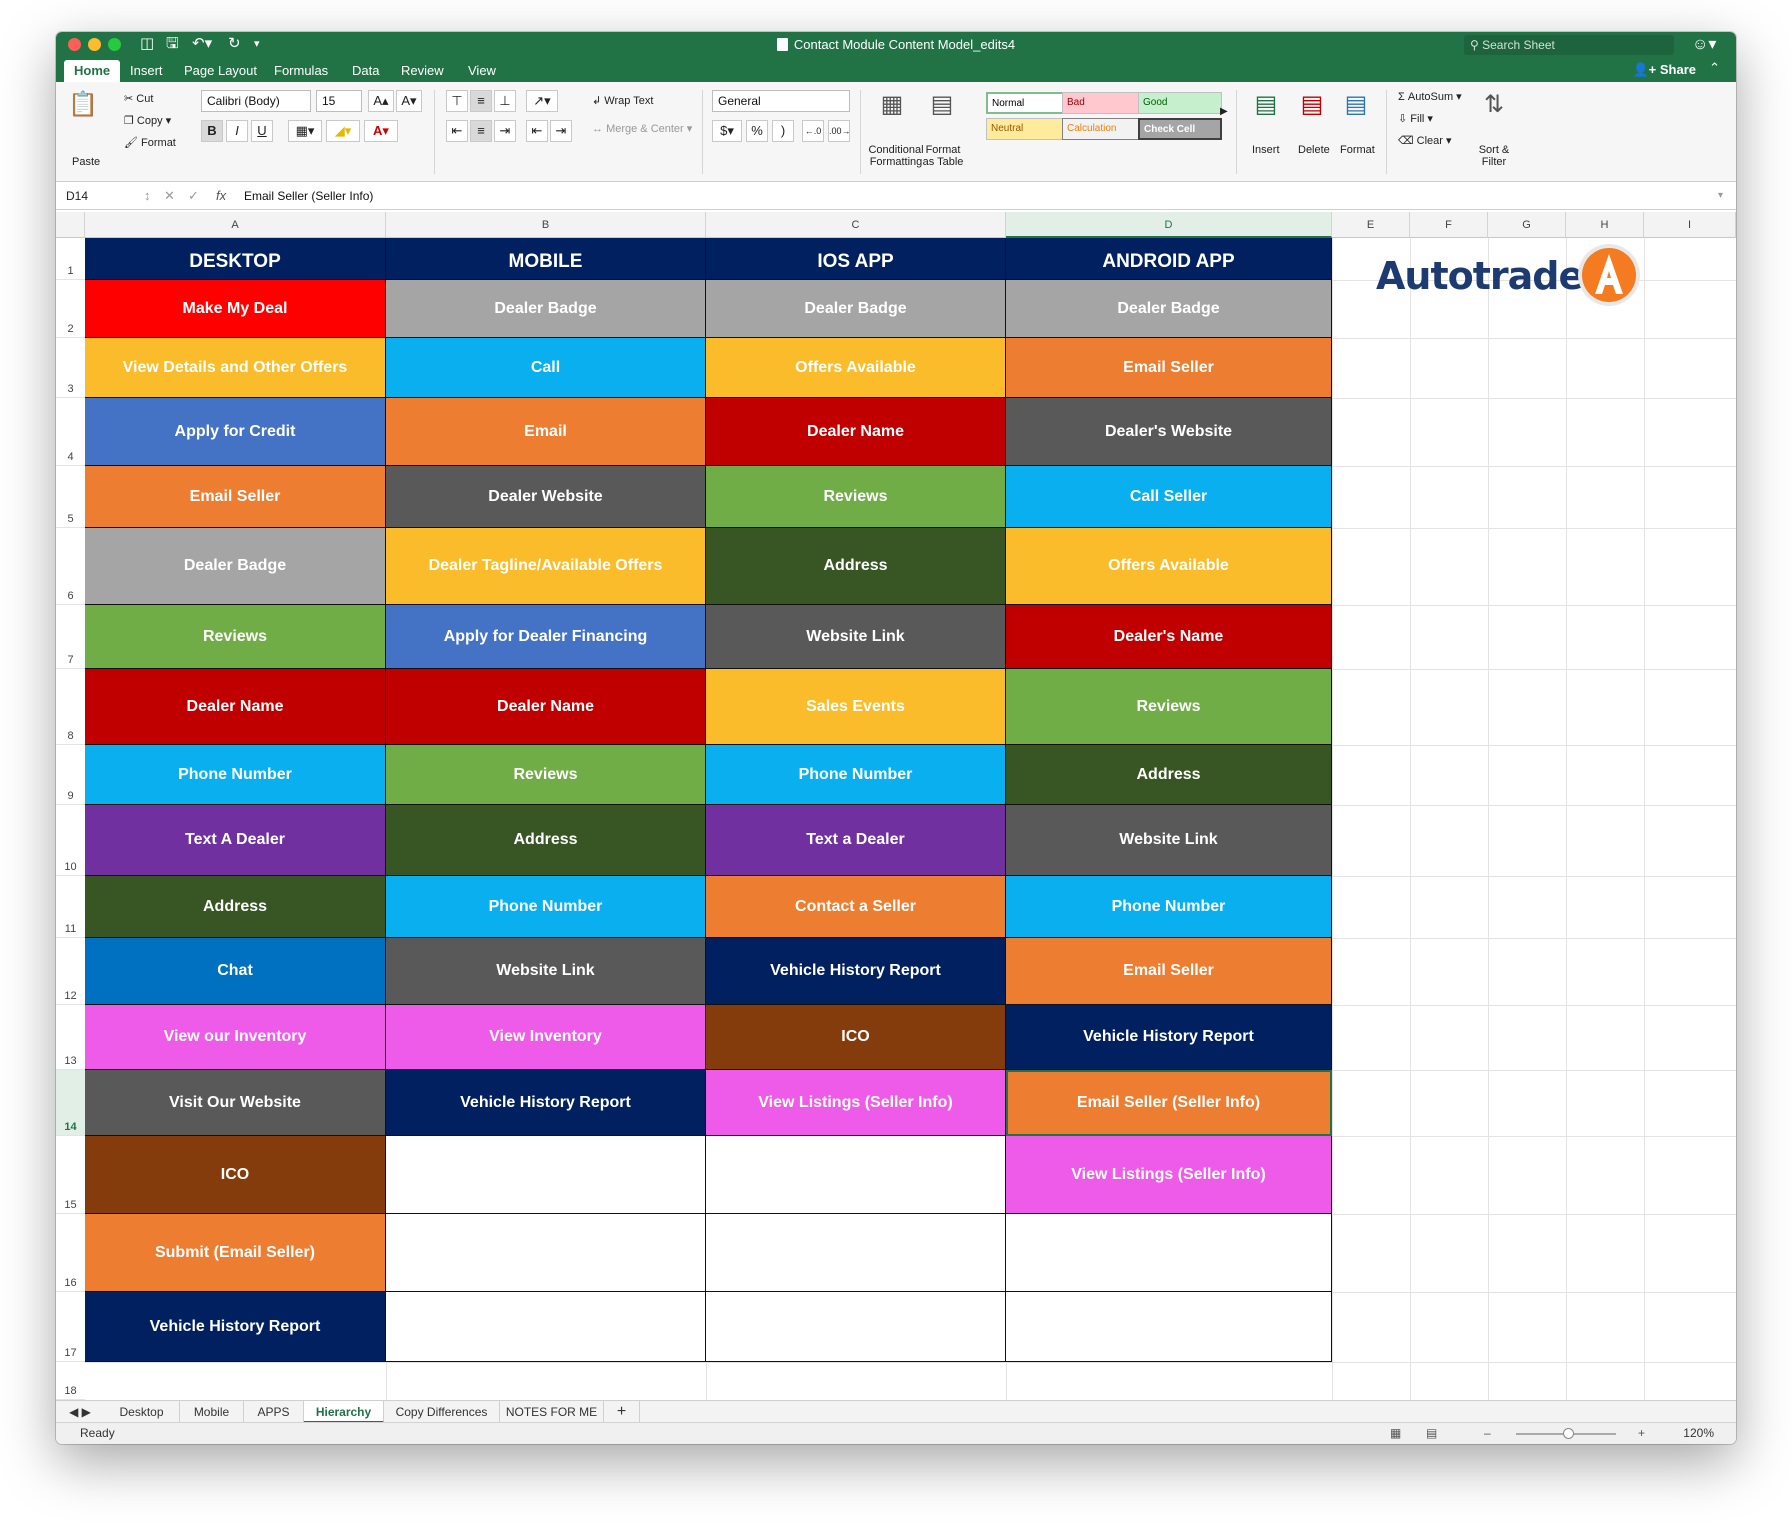 The height and width of the screenshot is (1525, 1792). Describe the element at coordinates (235, 707) in the screenshot. I see `cell-desktop-item: Dealer Name` at that location.